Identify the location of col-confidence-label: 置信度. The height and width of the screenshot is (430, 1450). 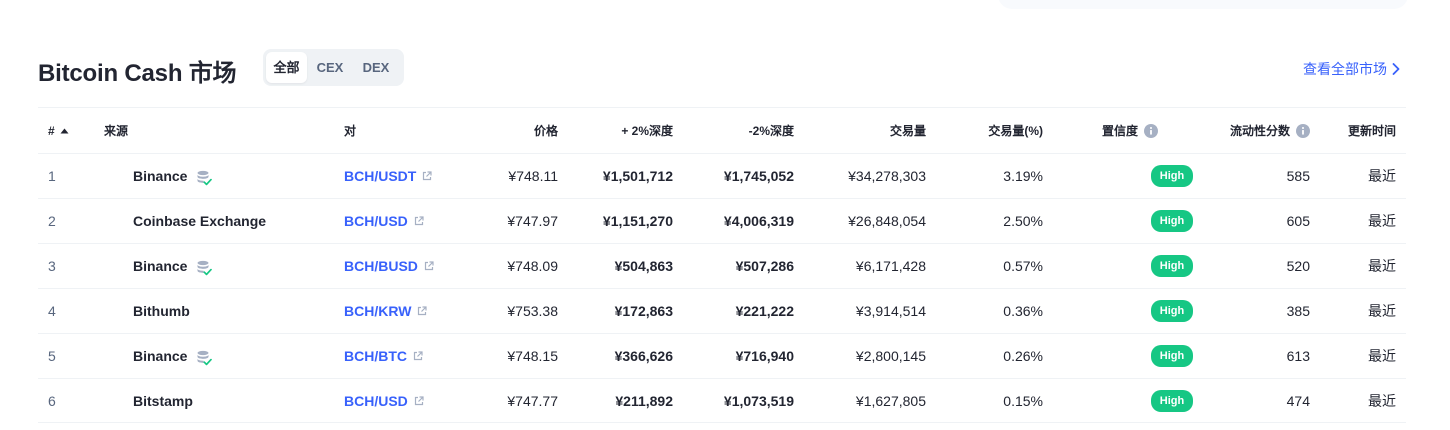
(1120, 131).